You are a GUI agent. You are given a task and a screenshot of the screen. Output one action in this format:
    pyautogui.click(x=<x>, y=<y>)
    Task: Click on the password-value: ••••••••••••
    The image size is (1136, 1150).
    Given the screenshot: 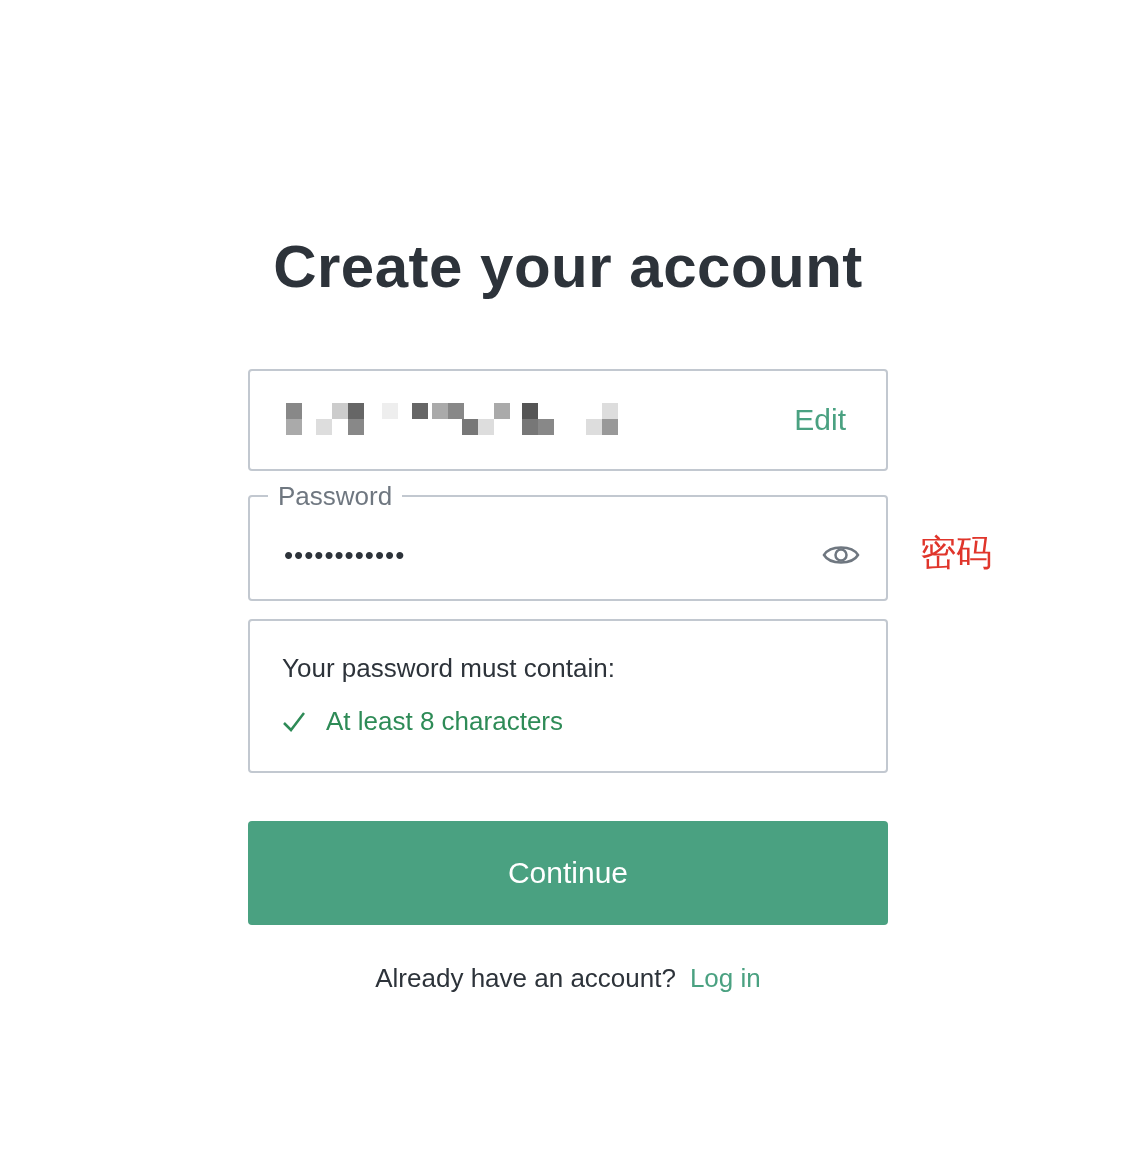 What is the action you would take?
    pyautogui.click(x=345, y=555)
    